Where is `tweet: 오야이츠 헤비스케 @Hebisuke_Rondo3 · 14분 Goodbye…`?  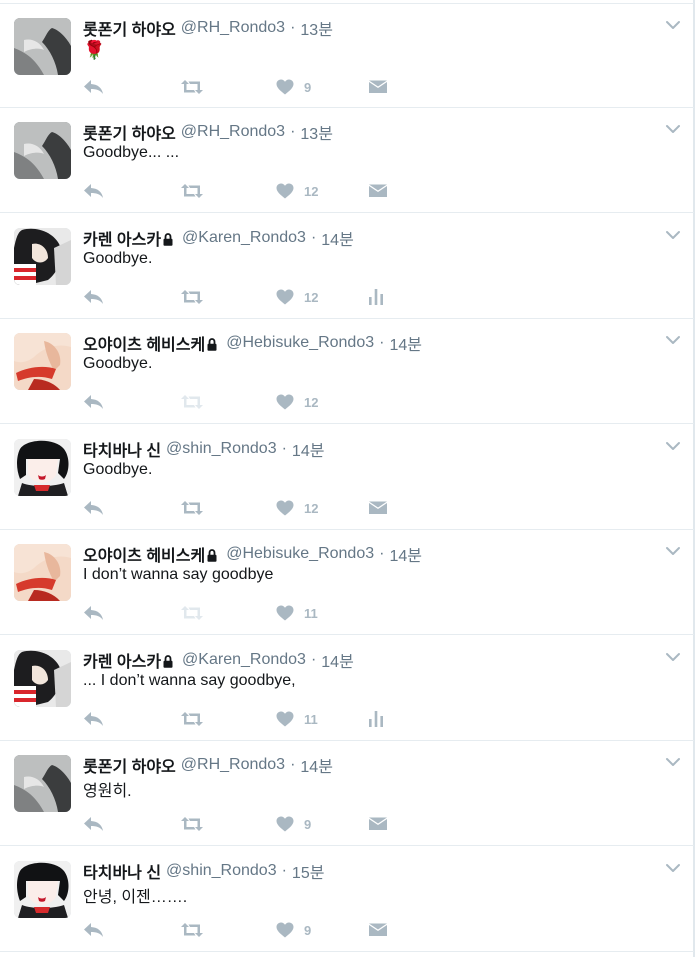 tweet: 오야이츠 헤비스케 @Hebisuke_Rondo3 · 14분 Goodbye… is located at coordinates (347, 371).